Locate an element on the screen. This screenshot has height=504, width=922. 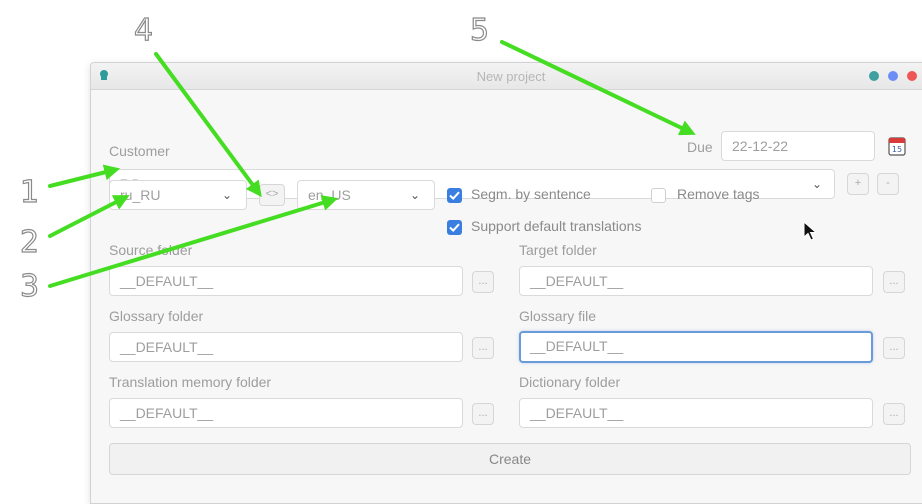
calendar-day: 15 is located at coordinates (897, 149).